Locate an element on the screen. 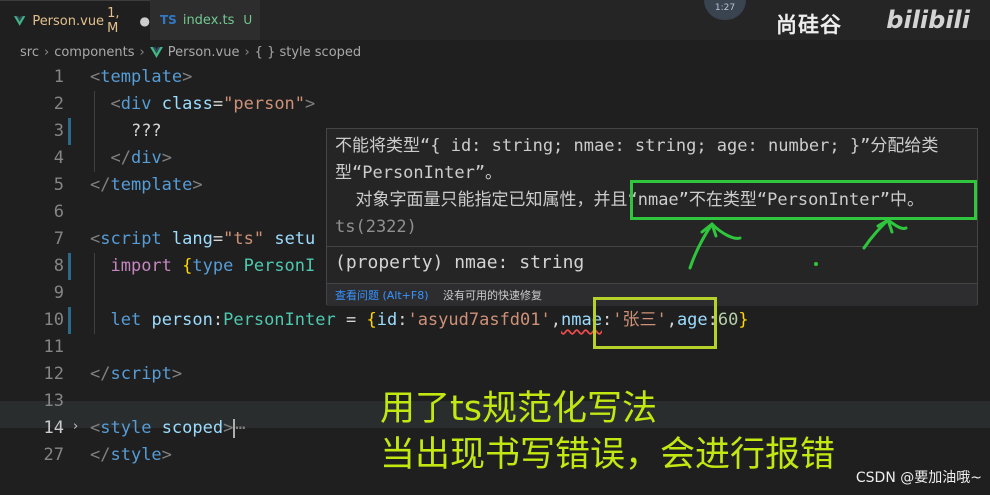 The width and height of the screenshot is (990, 495). no-quick-fix-text: 没有可用的快速修复 is located at coordinates (492, 295).